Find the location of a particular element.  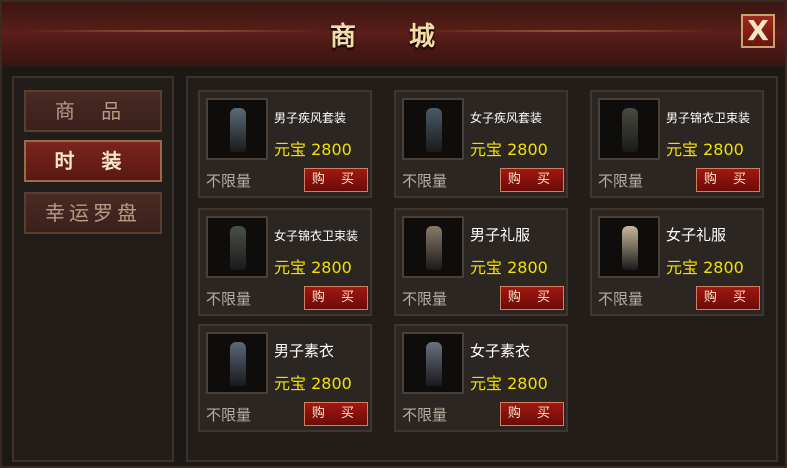

item-card: 女子疾风套装元宝 2800 不限量 购 买 is located at coordinates (481, 144).